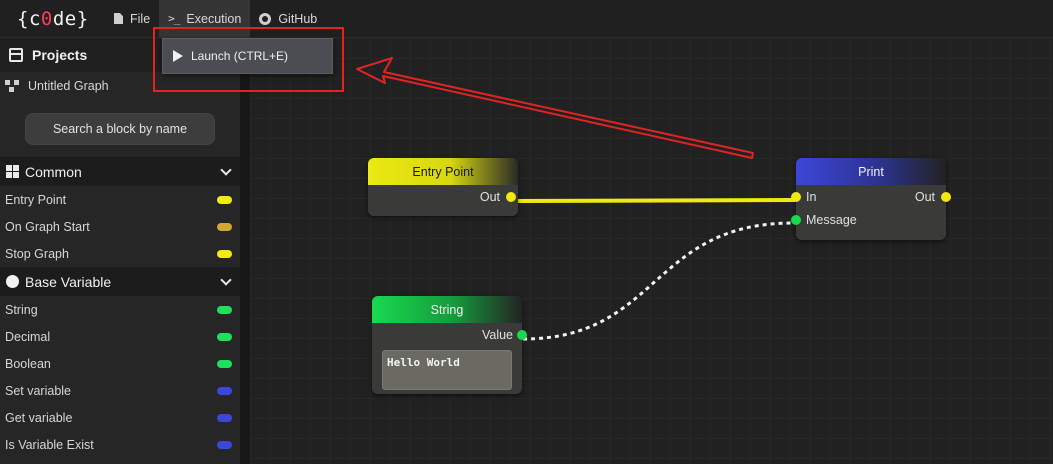 This screenshot has height=464, width=1053. Describe the element at coordinates (120, 253) in the screenshot. I see `block-item: Stop Graph` at that location.